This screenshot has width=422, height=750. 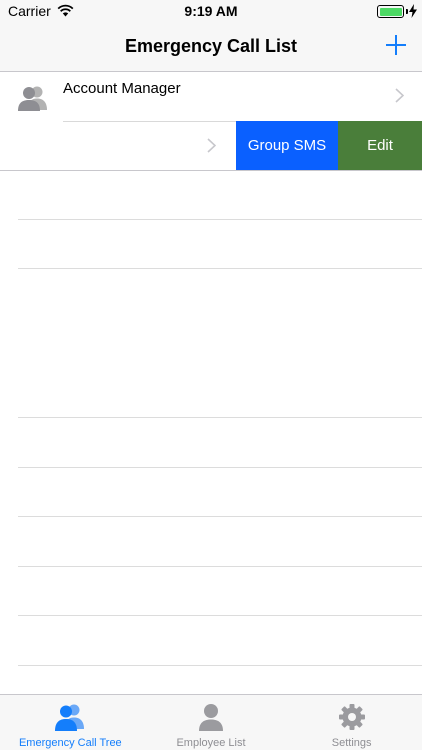 I want to click on tab-emergency-call-tree: Emergency Call Tree, so click(x=70, y=722).